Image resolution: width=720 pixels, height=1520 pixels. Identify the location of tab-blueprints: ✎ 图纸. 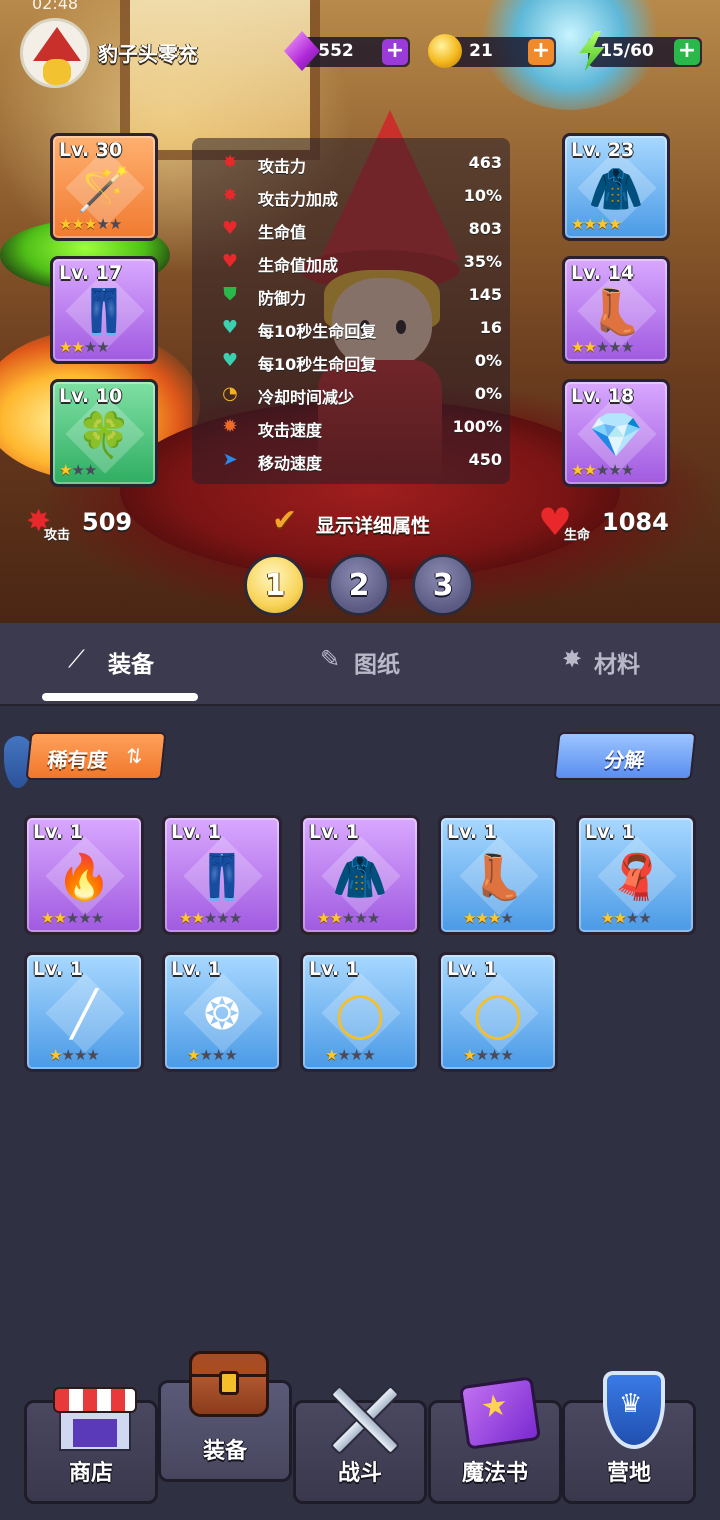
(393, 663).